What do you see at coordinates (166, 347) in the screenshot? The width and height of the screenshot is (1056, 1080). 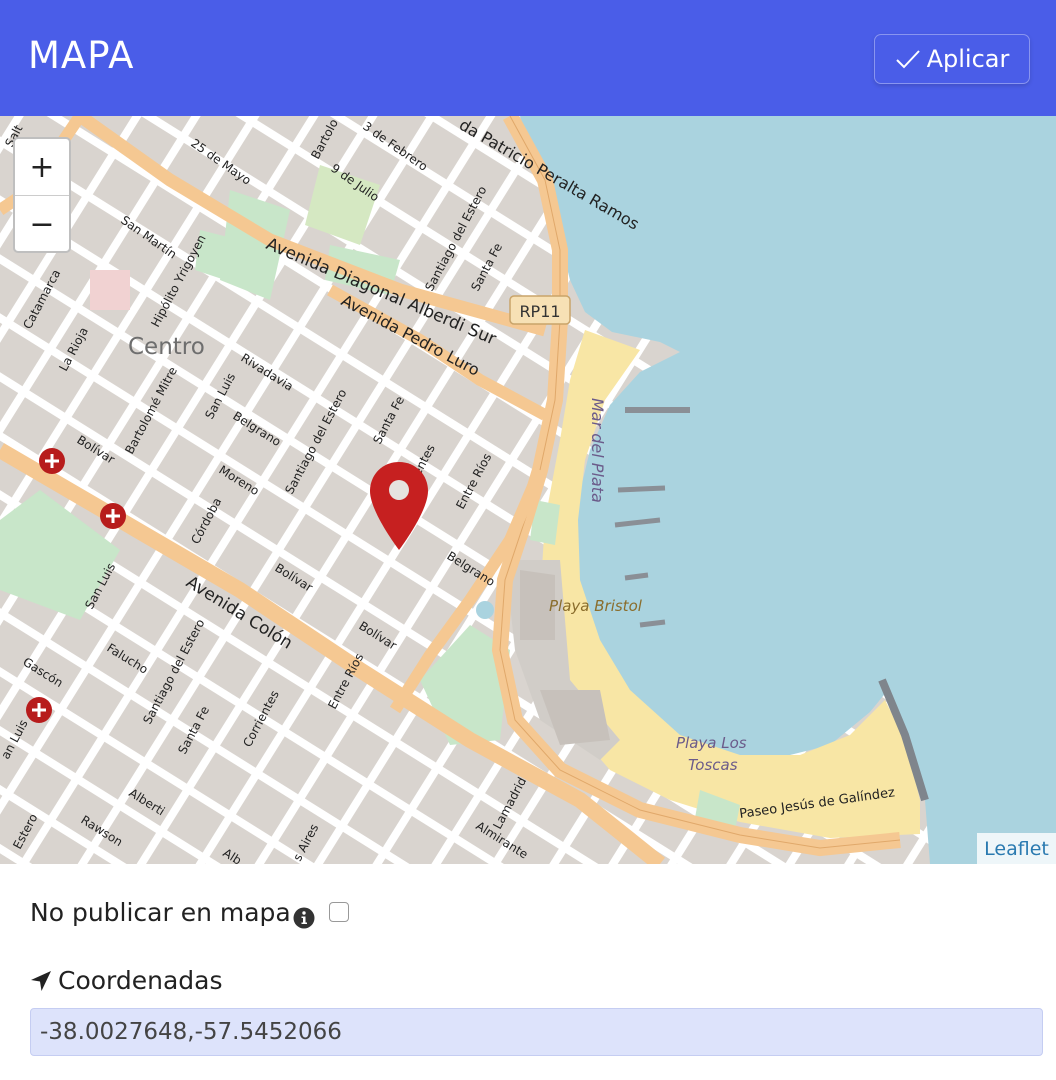 I see `label-centro: Centro` at bounding box center [166, 347].